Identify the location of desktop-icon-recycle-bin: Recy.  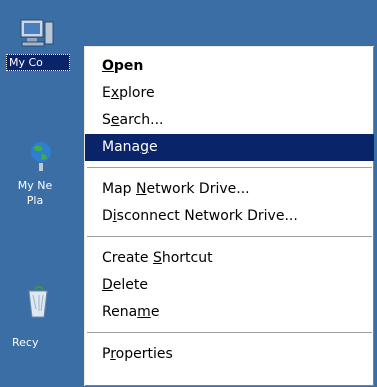
(35, 317).